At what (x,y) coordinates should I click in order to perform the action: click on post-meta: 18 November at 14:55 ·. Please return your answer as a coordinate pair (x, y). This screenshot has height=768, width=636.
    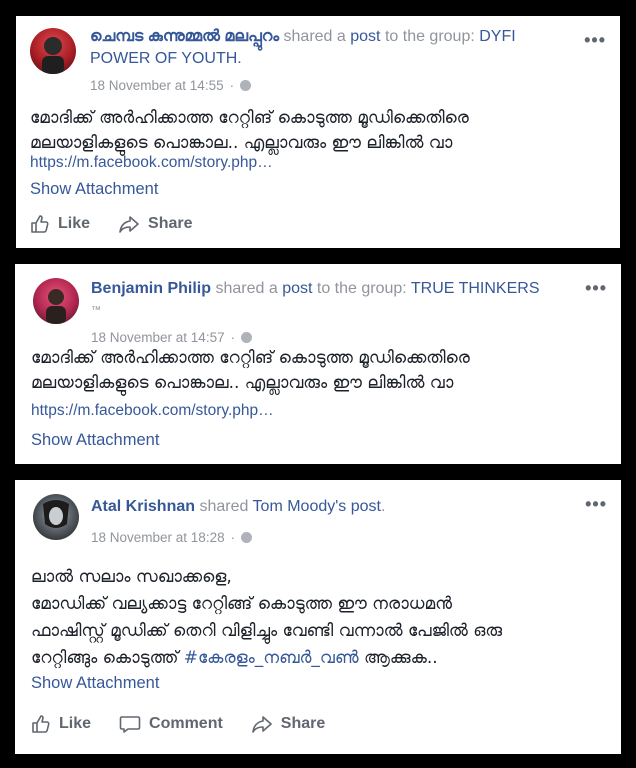
    Looking at the image, I should click on (171, 85).